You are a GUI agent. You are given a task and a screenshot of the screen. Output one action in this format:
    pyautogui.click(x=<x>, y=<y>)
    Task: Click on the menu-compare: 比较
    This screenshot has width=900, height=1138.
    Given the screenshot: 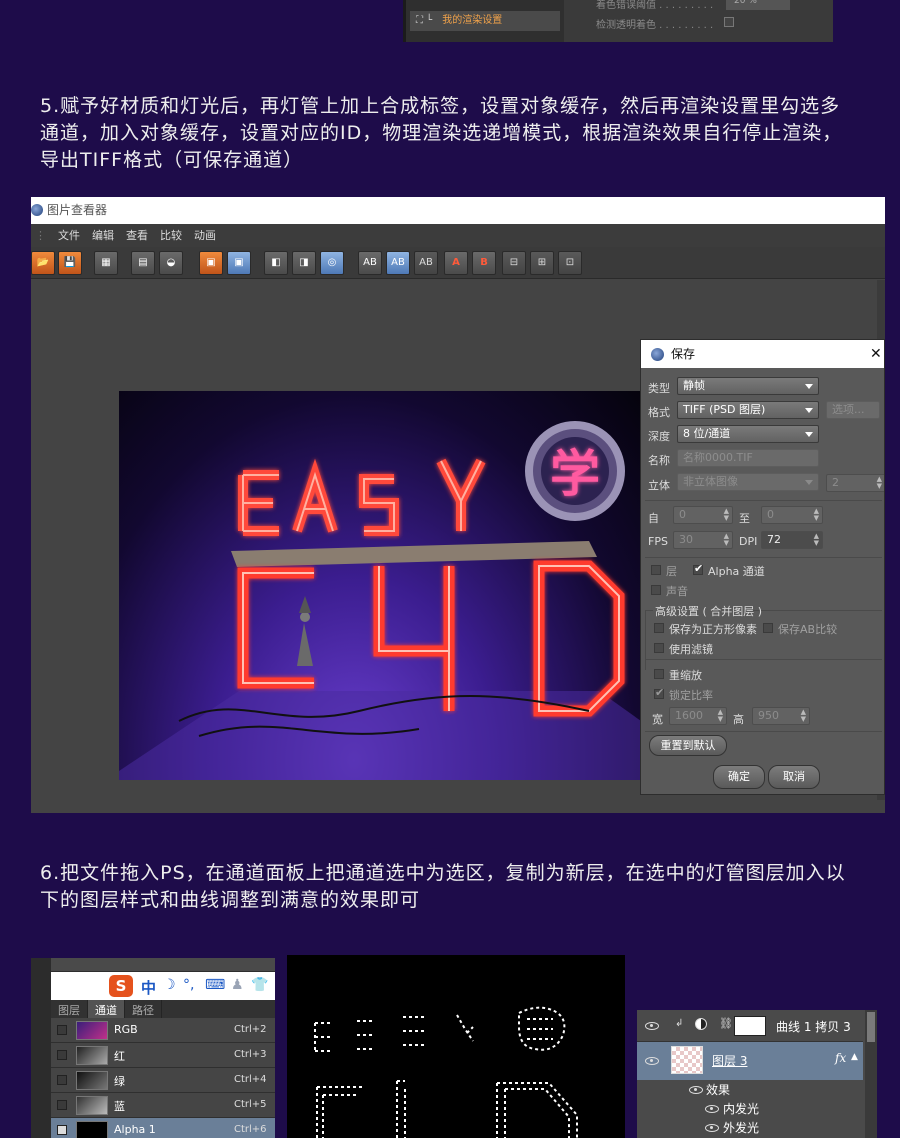 What is the action you would take?
    pyautogui.click(x=171, y=235)
    